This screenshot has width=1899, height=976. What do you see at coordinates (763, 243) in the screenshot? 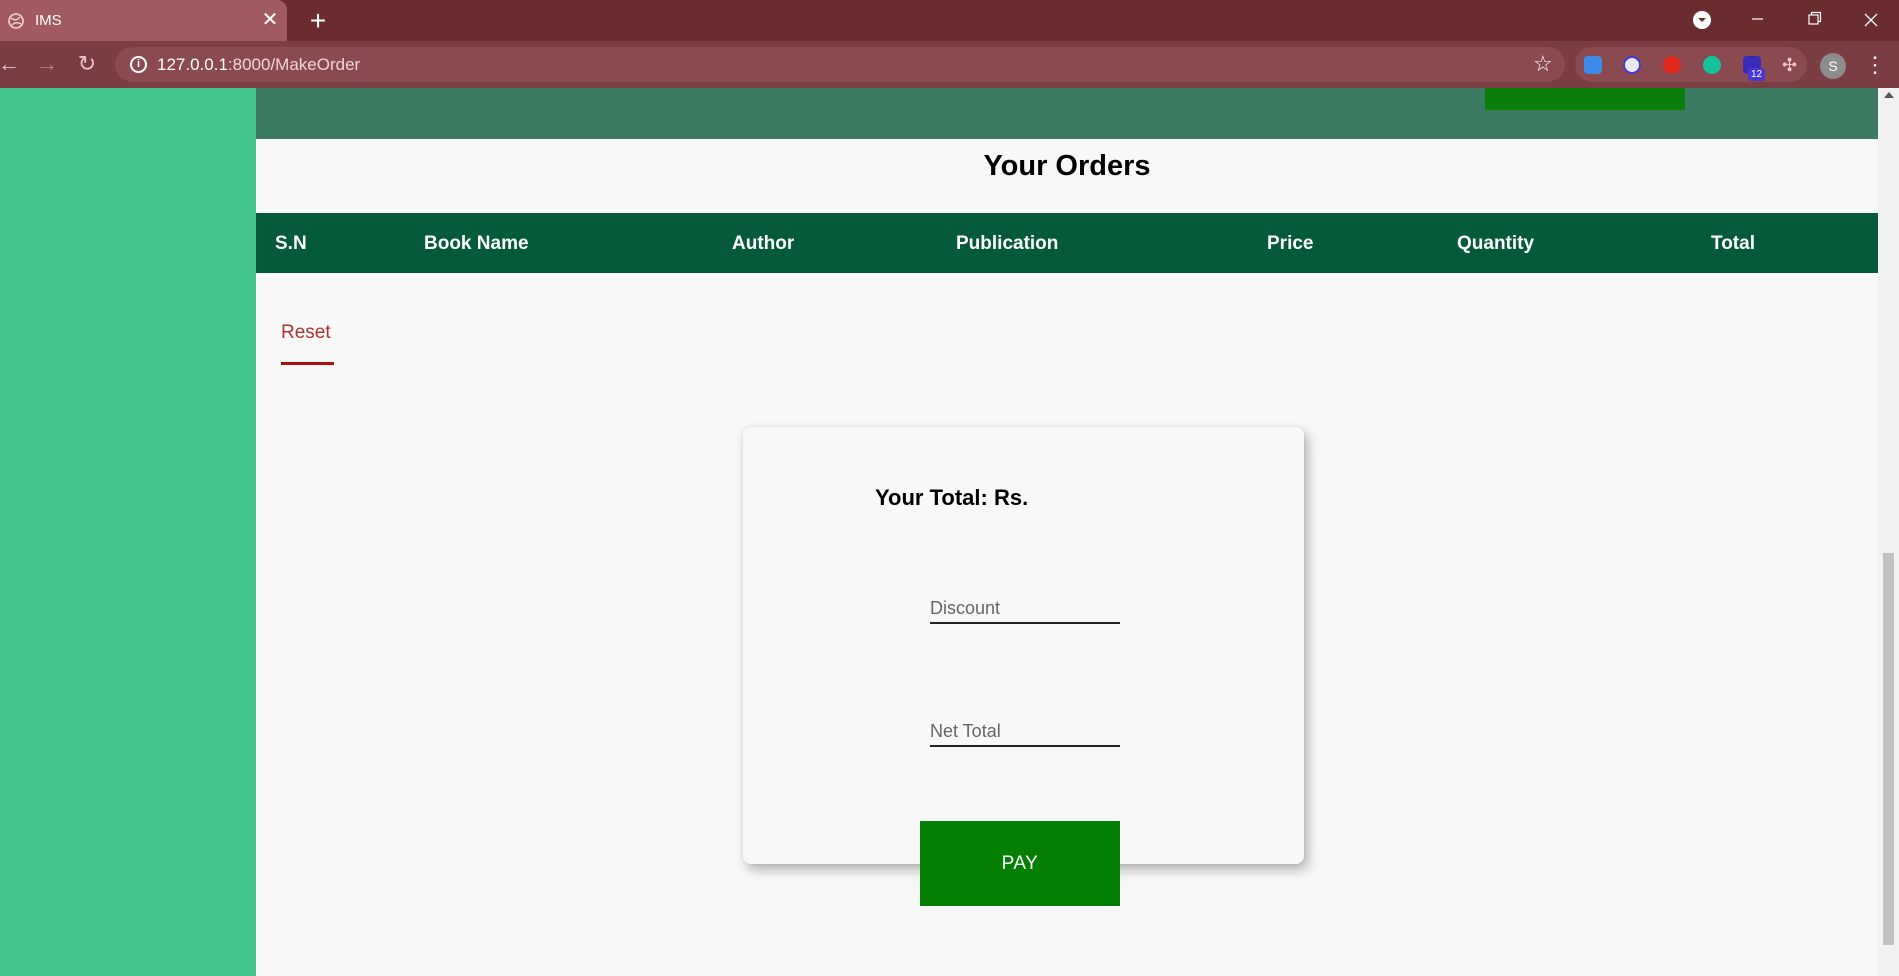
I see `column-header-author: Author` at bounding box center [763, 243].